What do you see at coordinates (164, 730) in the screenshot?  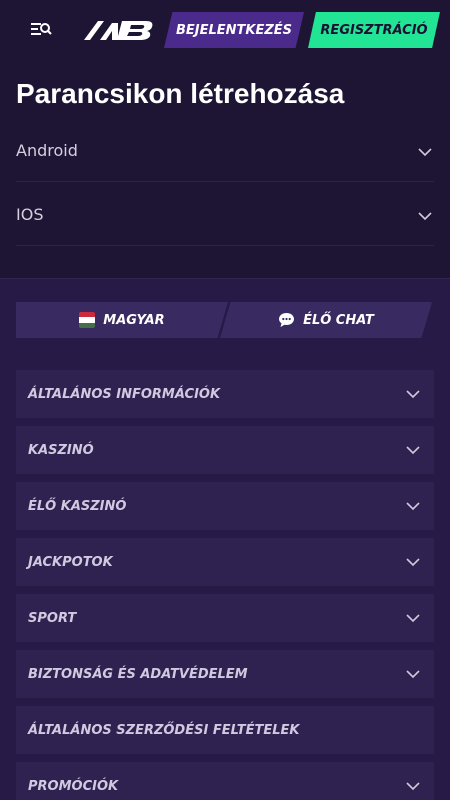 I see `section-label: ÁLTALÁNOS SZERZŐDÉSI FELTÉTELEK` at bounding box center [164, 730].